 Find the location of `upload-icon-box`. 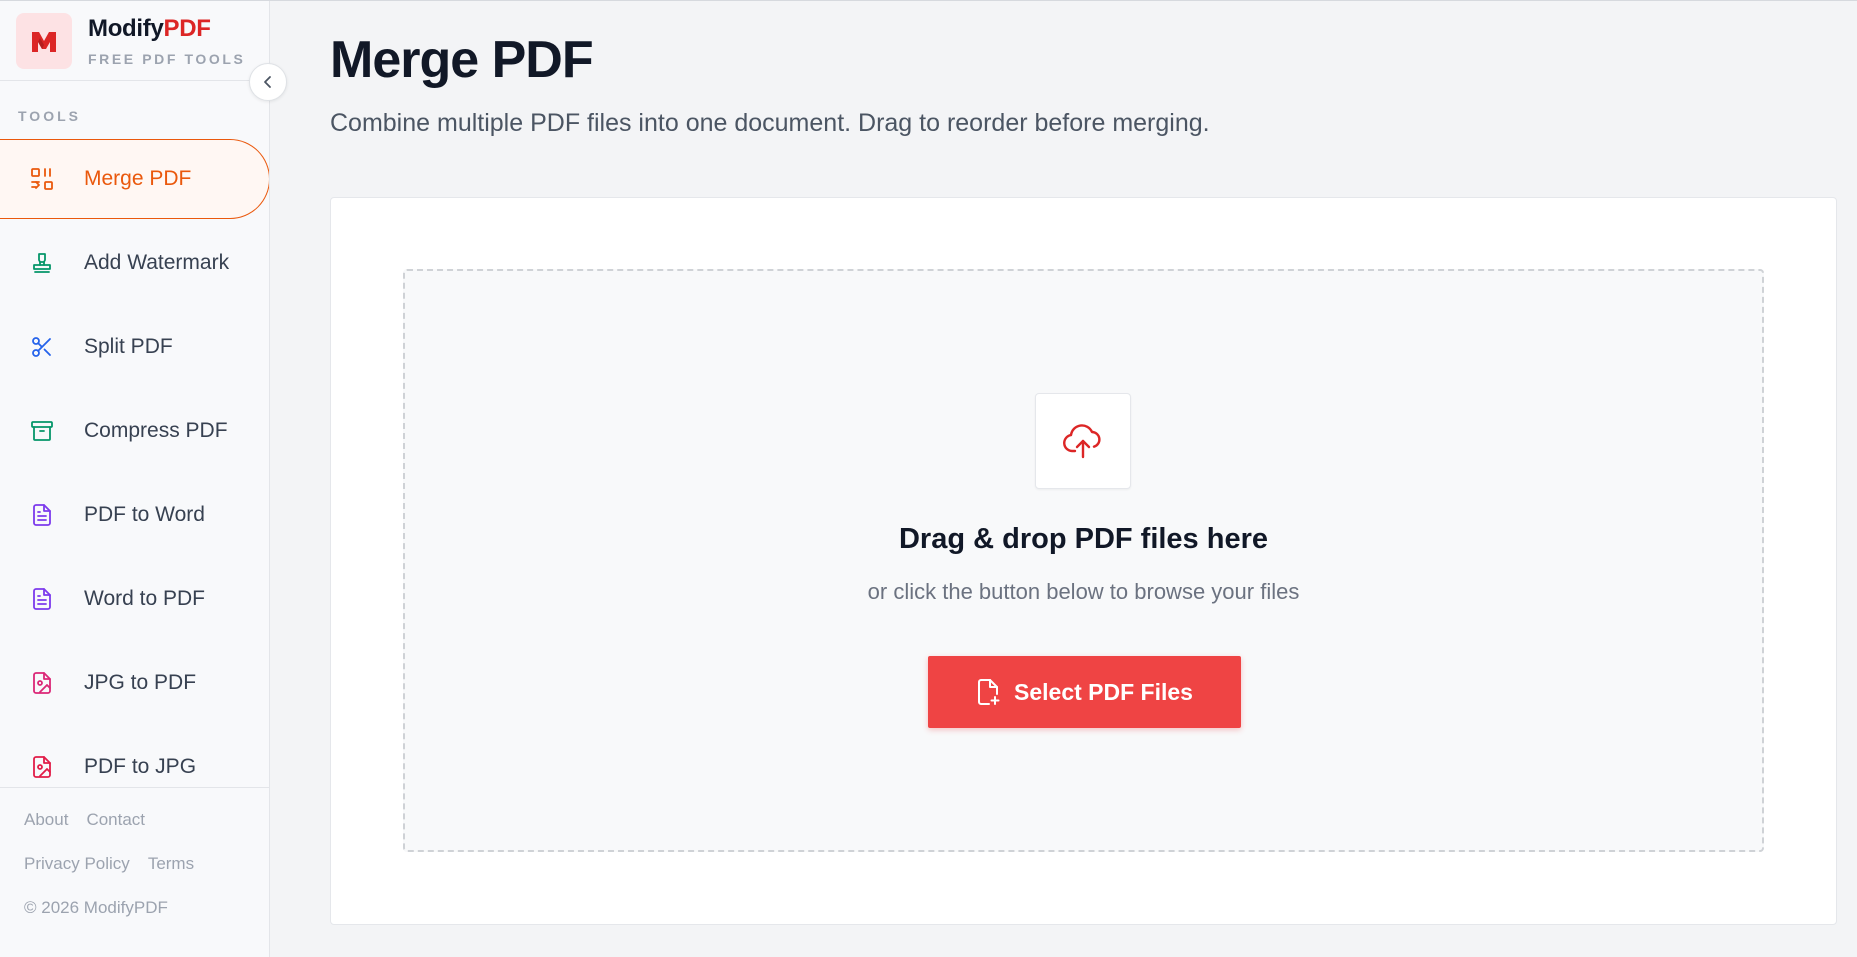

upload-icon-box is located at coordinates (1083, 441).